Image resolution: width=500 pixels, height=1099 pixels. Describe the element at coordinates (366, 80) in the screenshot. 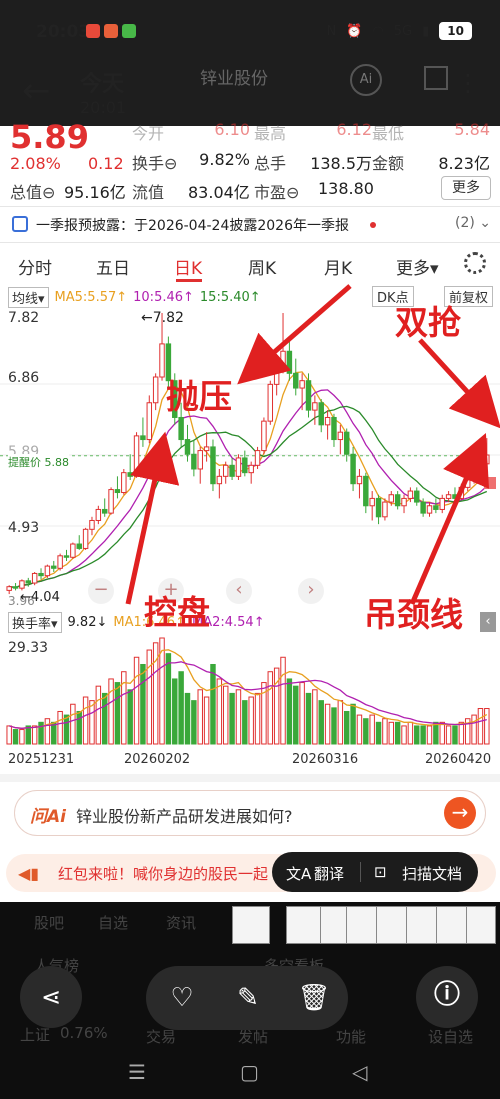

I see `ai-badge-icon: Ai` at that location.